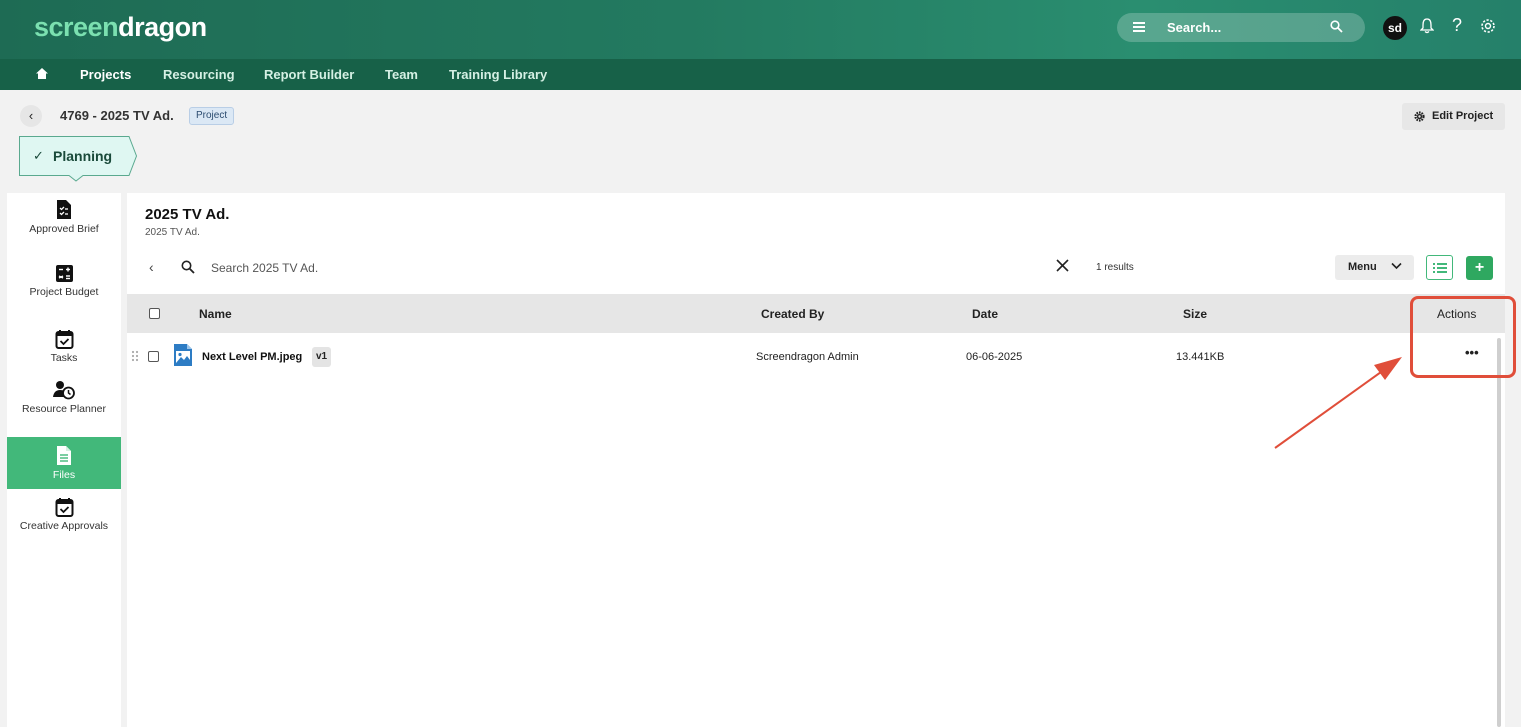 The height and width of the screenshot is (727, 1521). I want to click on sidebar-item-tasks: Tasks, so click(64, 349).